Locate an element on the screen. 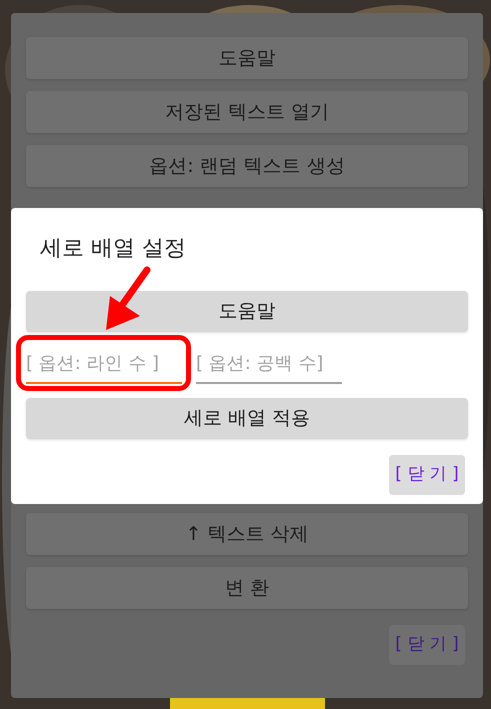 This screenshot has width=491, height=709. option-input: [ 옵션: 라인 수 ] is located at coordinates (104, 364).